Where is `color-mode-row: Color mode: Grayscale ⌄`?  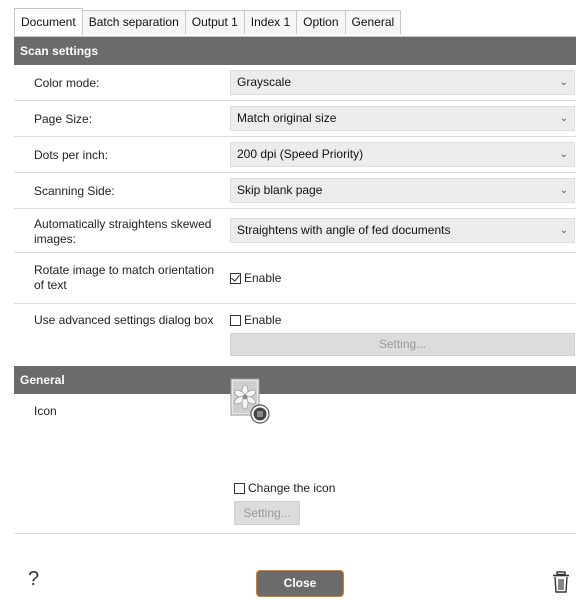
color-mode-row: Color mode: Grayscale ⌄ is located at coordinates (295, 83).